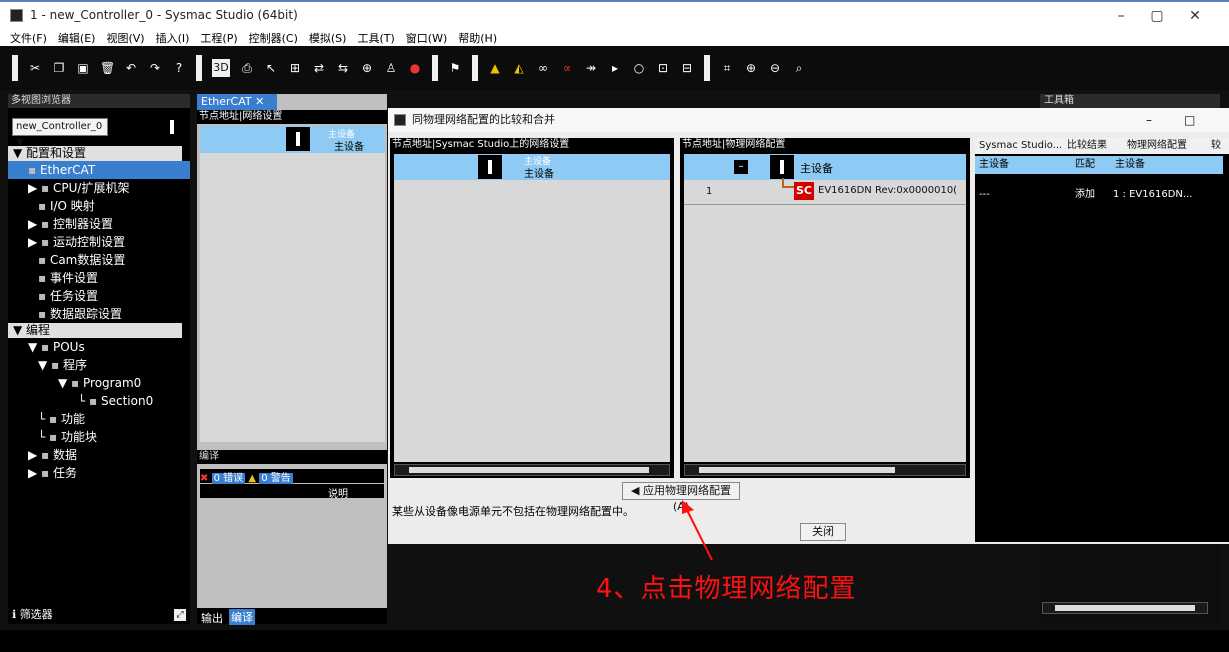 The height and width of the screenshot is (652, 1229). What do you see at coordinates (292, 139) in the screenshot?
I see `master-node: 主设备 主设备` at bounding box center [292, 139].